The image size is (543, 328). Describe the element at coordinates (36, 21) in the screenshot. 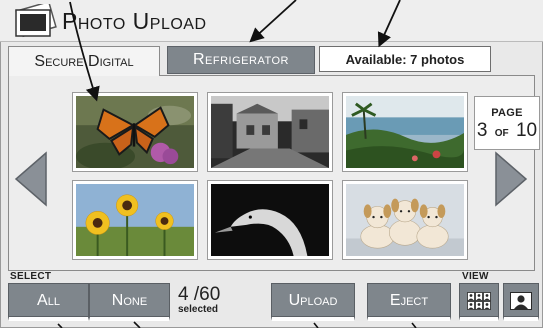

I see `photo-stack-icon` at that location.